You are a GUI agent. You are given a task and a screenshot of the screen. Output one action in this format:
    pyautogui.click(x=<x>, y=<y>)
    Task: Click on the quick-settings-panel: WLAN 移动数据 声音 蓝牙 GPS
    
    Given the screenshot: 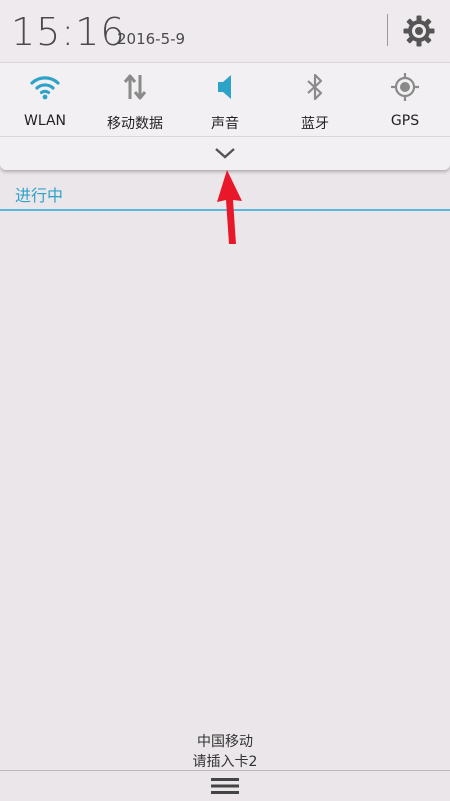 What is the action you would take?
    pyautogui.click(x=225, y=116)
    